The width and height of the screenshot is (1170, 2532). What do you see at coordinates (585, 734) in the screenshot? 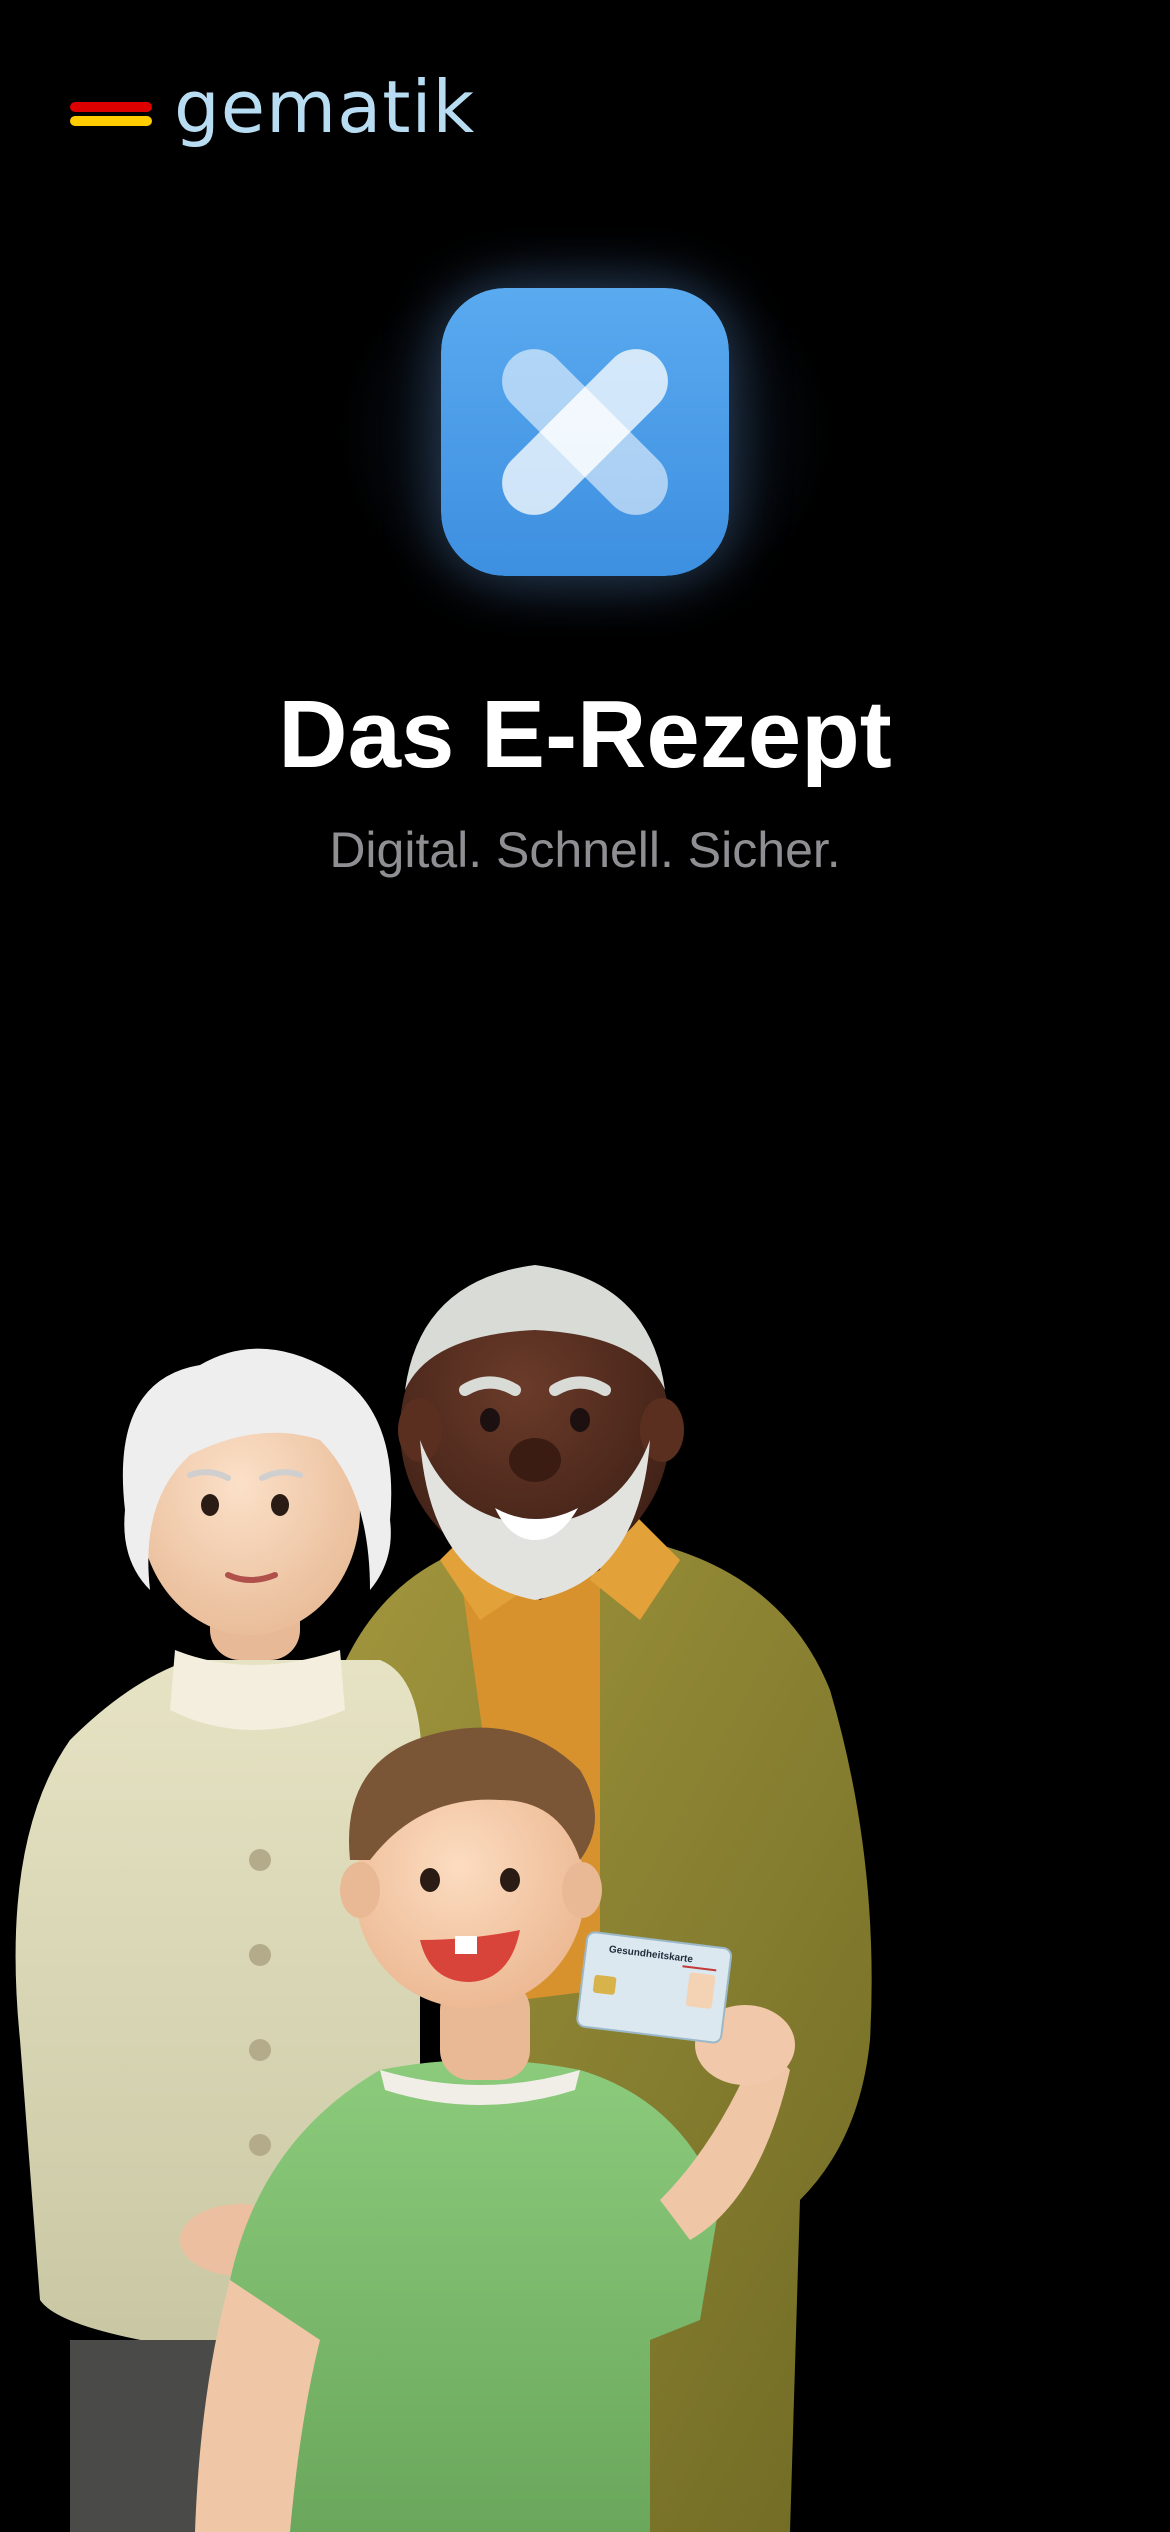
I see `page-title: Das E-Rezept` at bounding box center [585, 734].